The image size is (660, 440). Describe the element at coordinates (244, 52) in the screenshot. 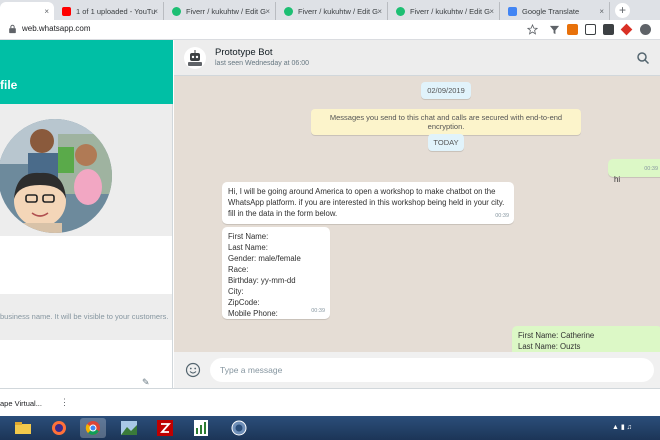

I see `contact-name: Prototype Bot` at that location.